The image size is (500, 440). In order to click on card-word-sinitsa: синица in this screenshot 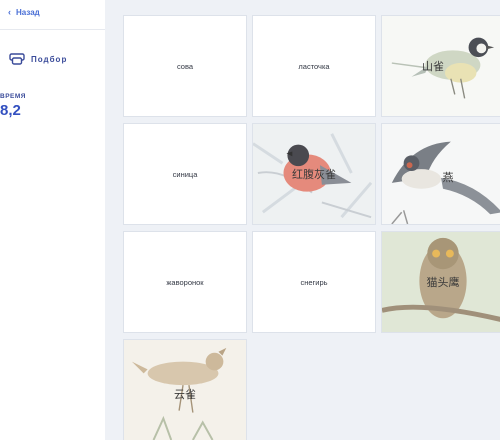, I will do `click(185, 174)`.